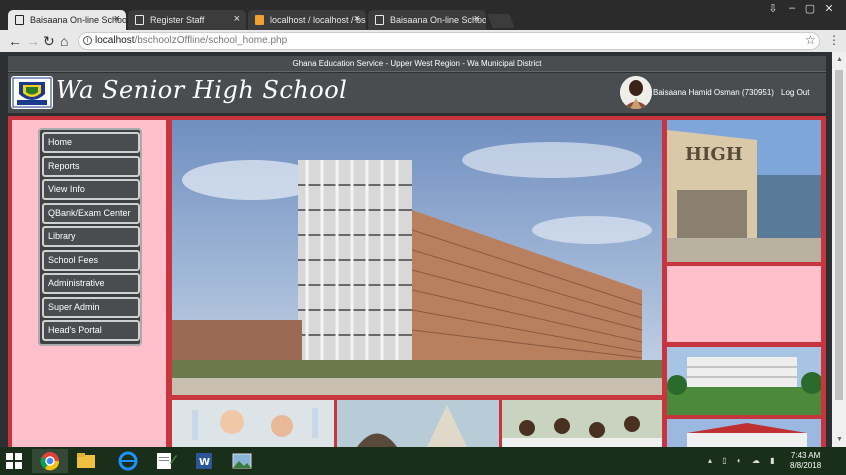  I want to click on word-taskbar-icon: W, so click(204, 461).